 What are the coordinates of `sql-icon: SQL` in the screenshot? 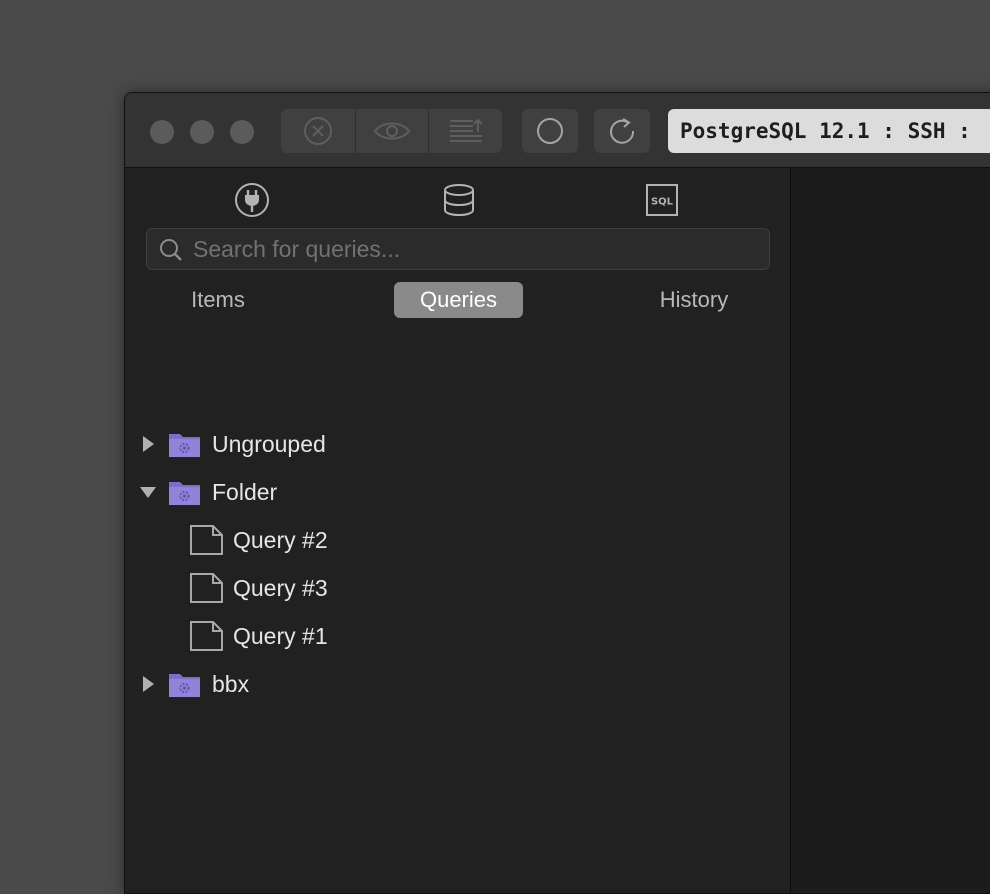 It's located at (662, 200).